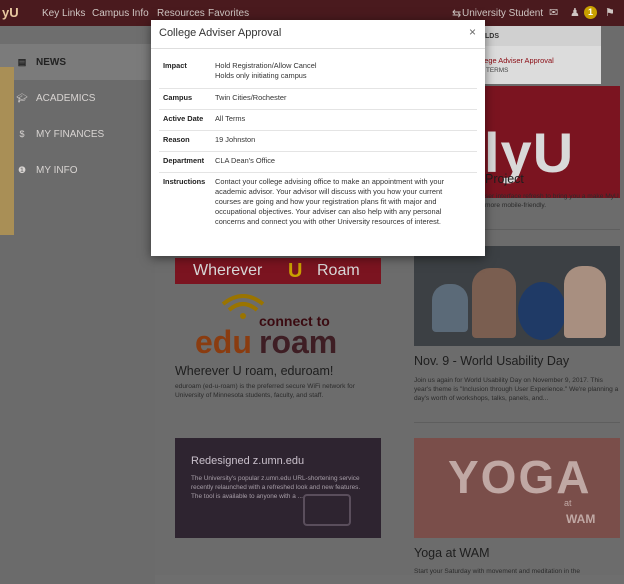  What do you see at coordinates (175, 65) in the screenshot?
I see `detail-label: Impact` at bounding box center [175, 65].